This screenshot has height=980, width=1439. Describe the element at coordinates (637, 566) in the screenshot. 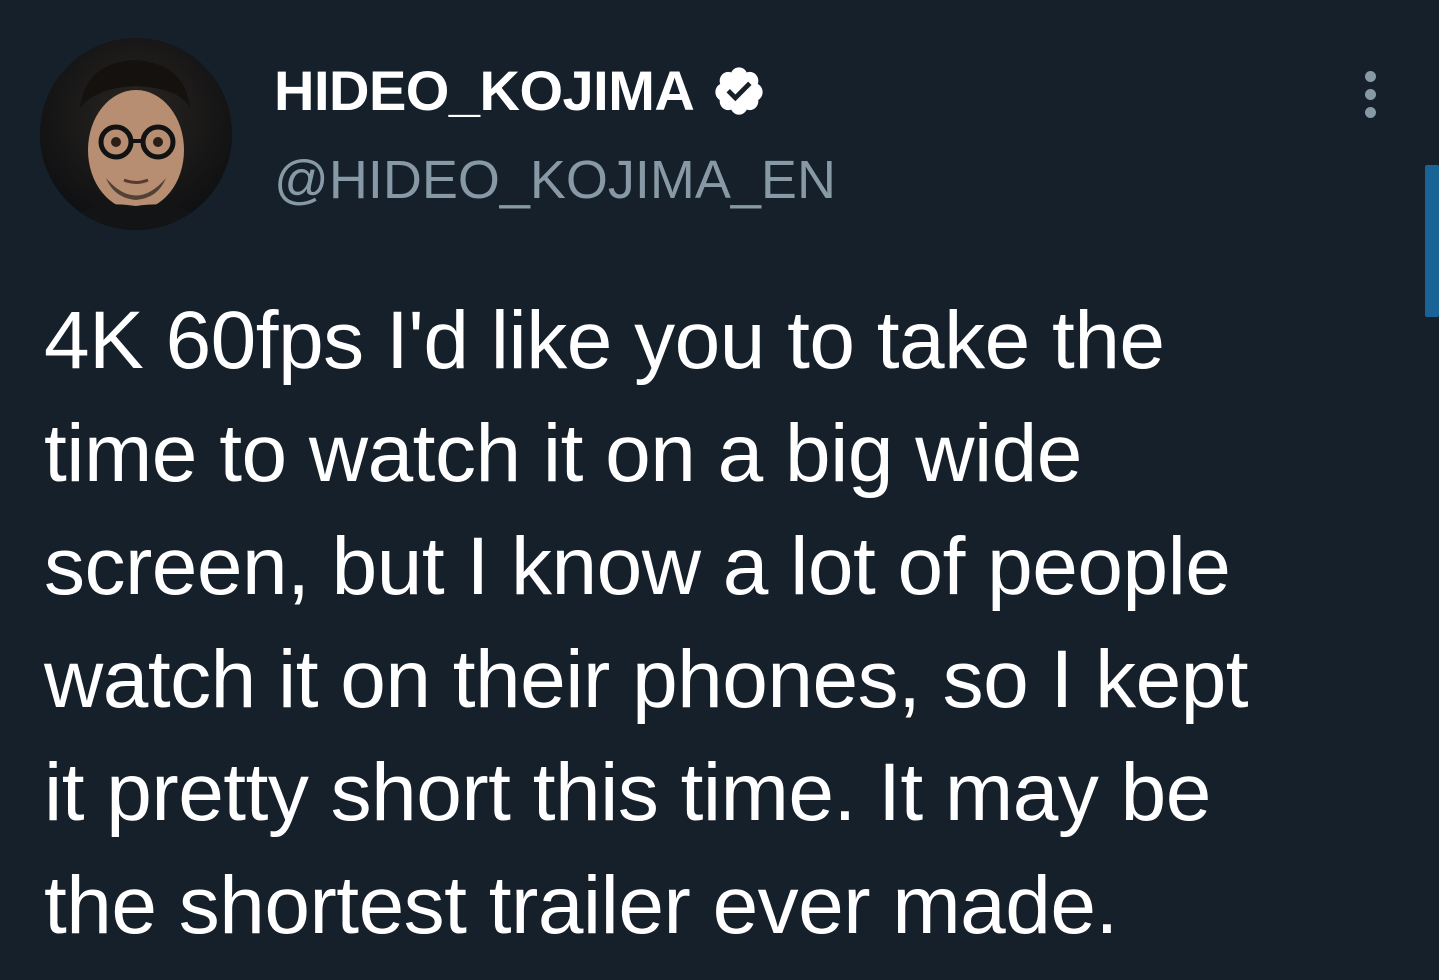

I see `tweet-text-line: screen, but I know a lot of people` at that location.